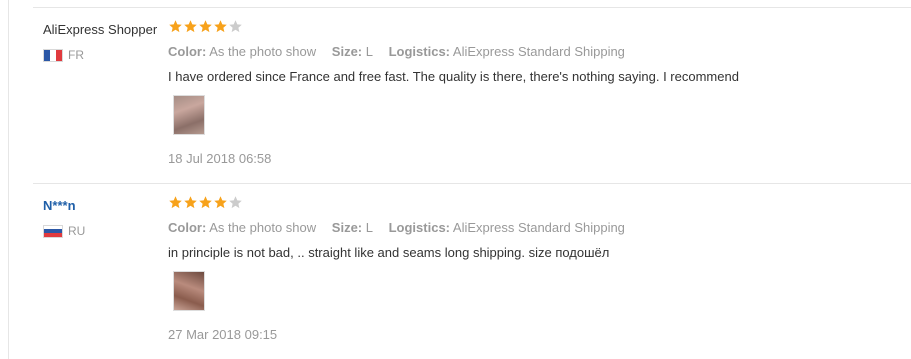  I want to click on review-date: 18 Jul 2018 06:58, so click(220, 158).